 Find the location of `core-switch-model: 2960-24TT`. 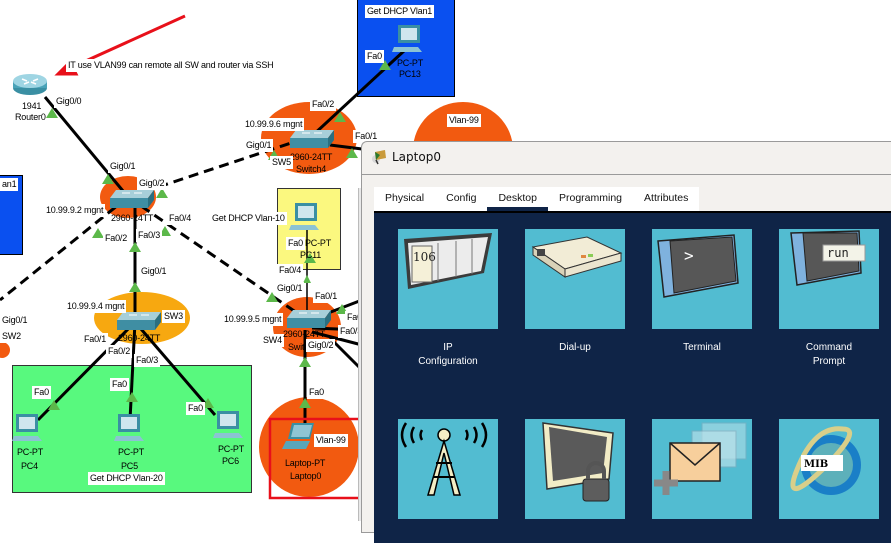

core-switch-model: 2960-24TT is located at coordinates (132, 218).